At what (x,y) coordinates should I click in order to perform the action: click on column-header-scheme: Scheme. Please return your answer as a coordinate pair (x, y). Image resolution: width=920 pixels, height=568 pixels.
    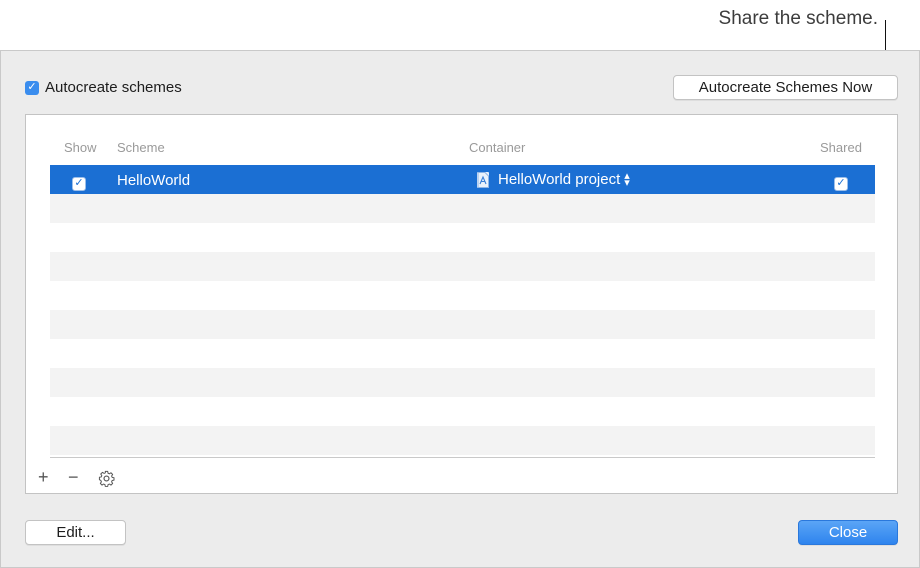
    Looking at the image, I should click on (141, 147).